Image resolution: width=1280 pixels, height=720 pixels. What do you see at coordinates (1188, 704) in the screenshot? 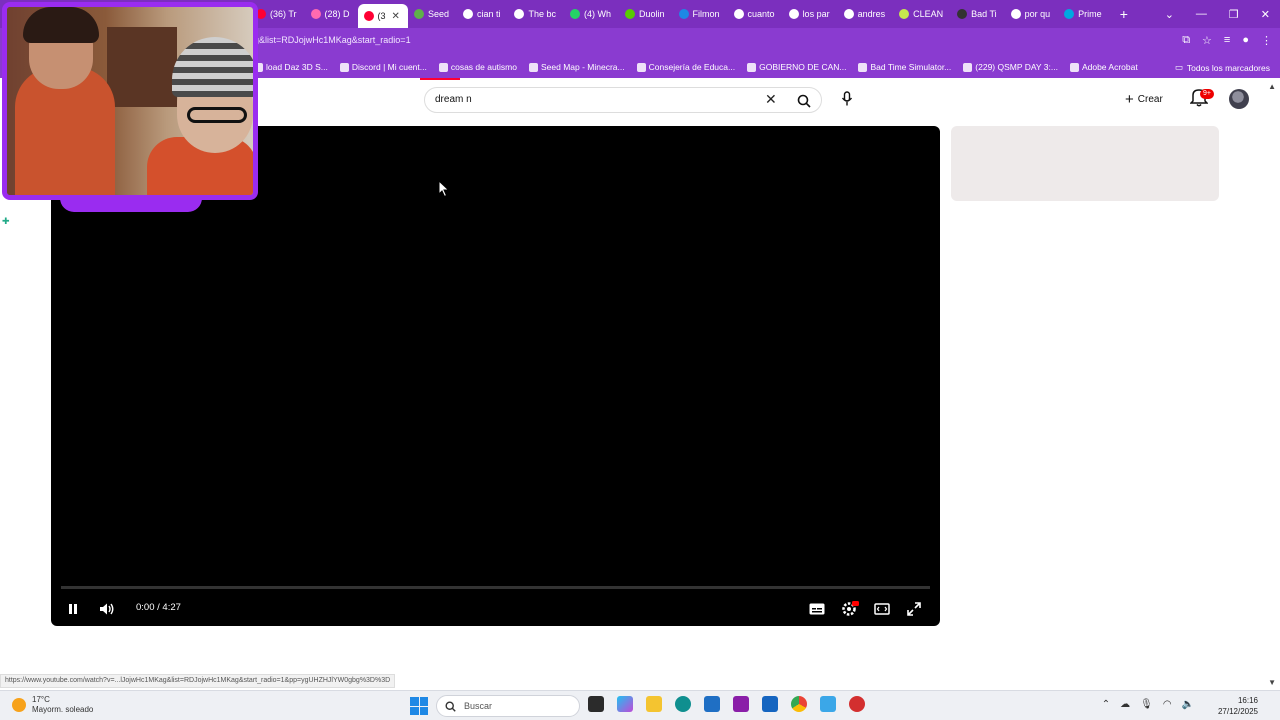
I see `speaker-icon: 🔈` at bounding box center [1188, 704].